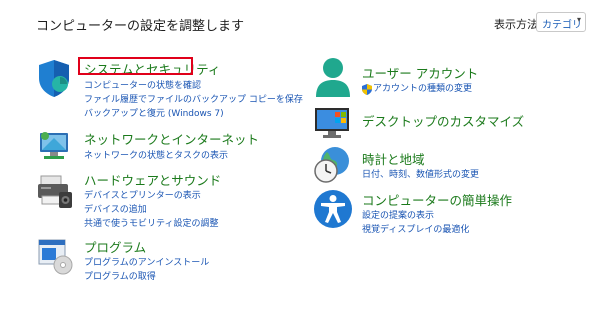 This screenshot has width=601, height=313. Describe the element at coordinates (578, 19) in the screenshot. I see `chevron-down-icon: ▾` at that location.